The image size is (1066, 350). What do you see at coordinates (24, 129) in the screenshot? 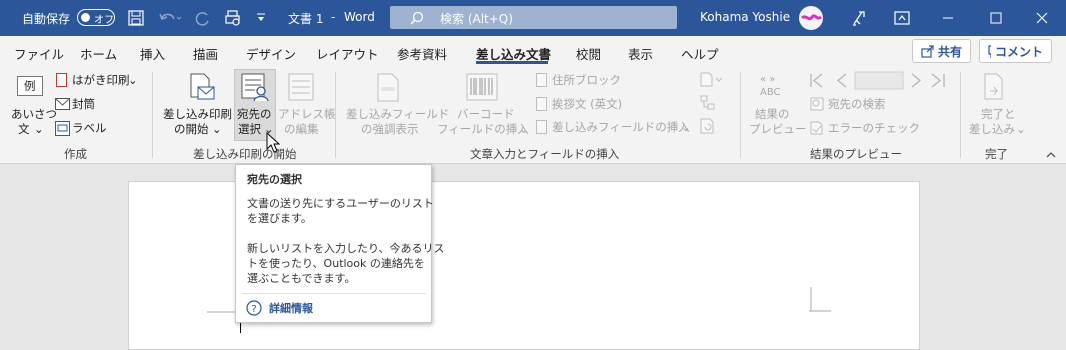
I see `greeting-button-line2: 文` at bounding box center [24, 129].